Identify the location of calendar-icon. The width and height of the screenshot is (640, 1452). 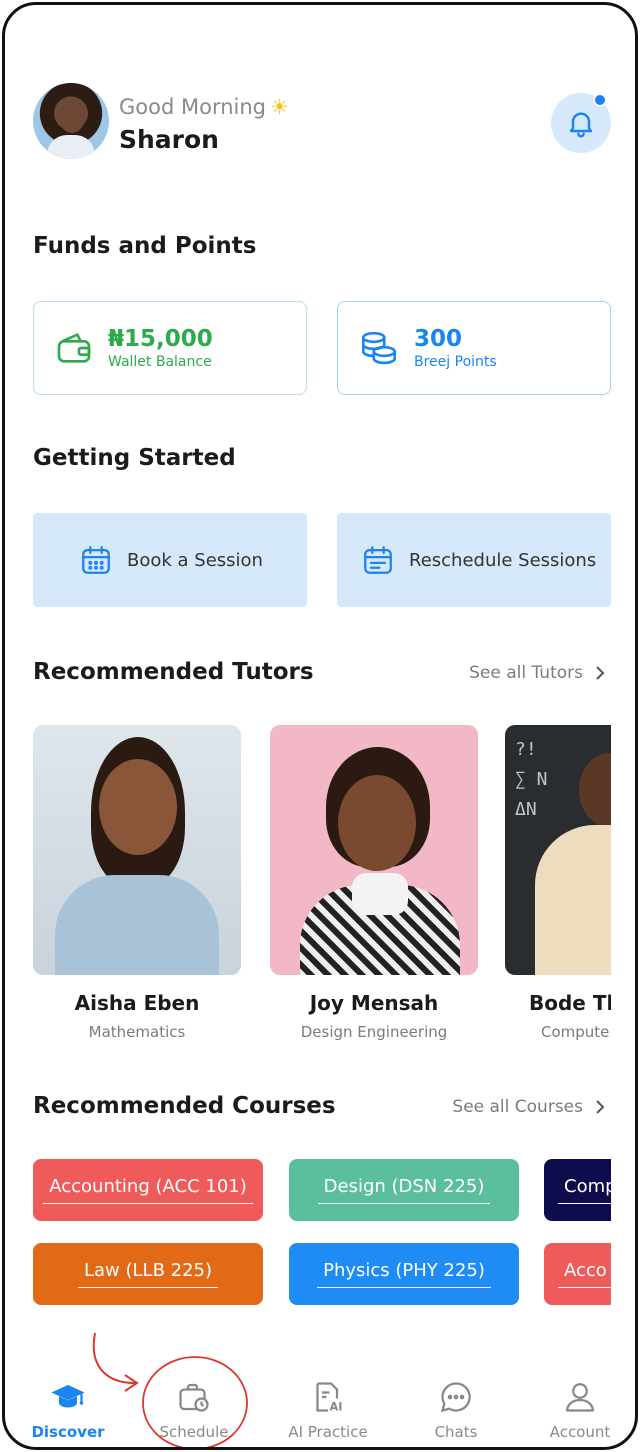
(96, 560).